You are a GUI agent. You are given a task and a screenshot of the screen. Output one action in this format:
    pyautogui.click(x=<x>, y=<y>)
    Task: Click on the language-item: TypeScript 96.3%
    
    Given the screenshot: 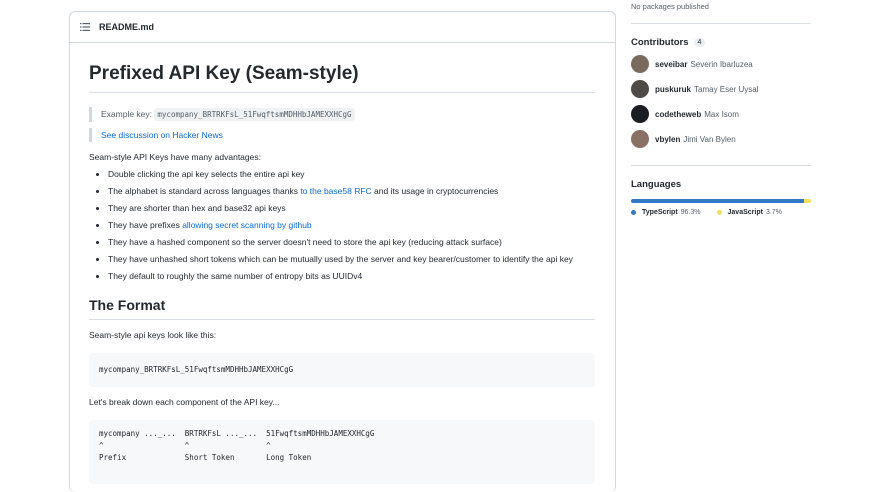 What is the action you would take?
    pyautogui.click(x=666, y=212)
    